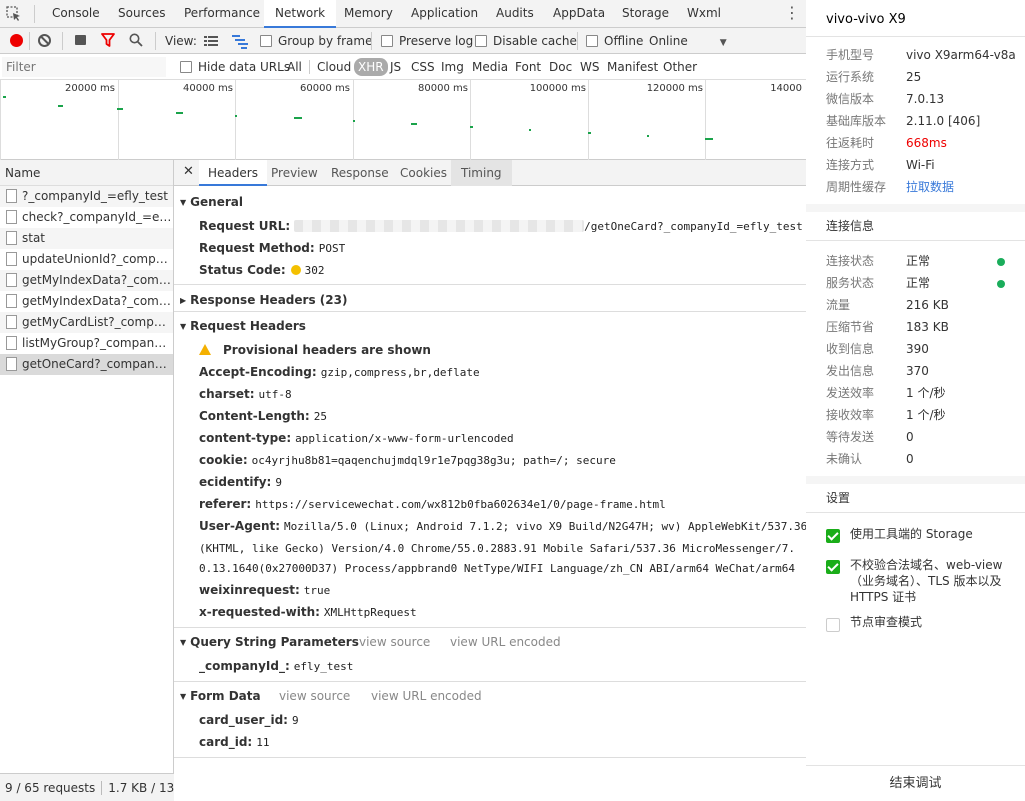  What do you see at coordinates (155, 41) in the screenshot?
I see `toolbar-divider` at bounding box center [155, 41].